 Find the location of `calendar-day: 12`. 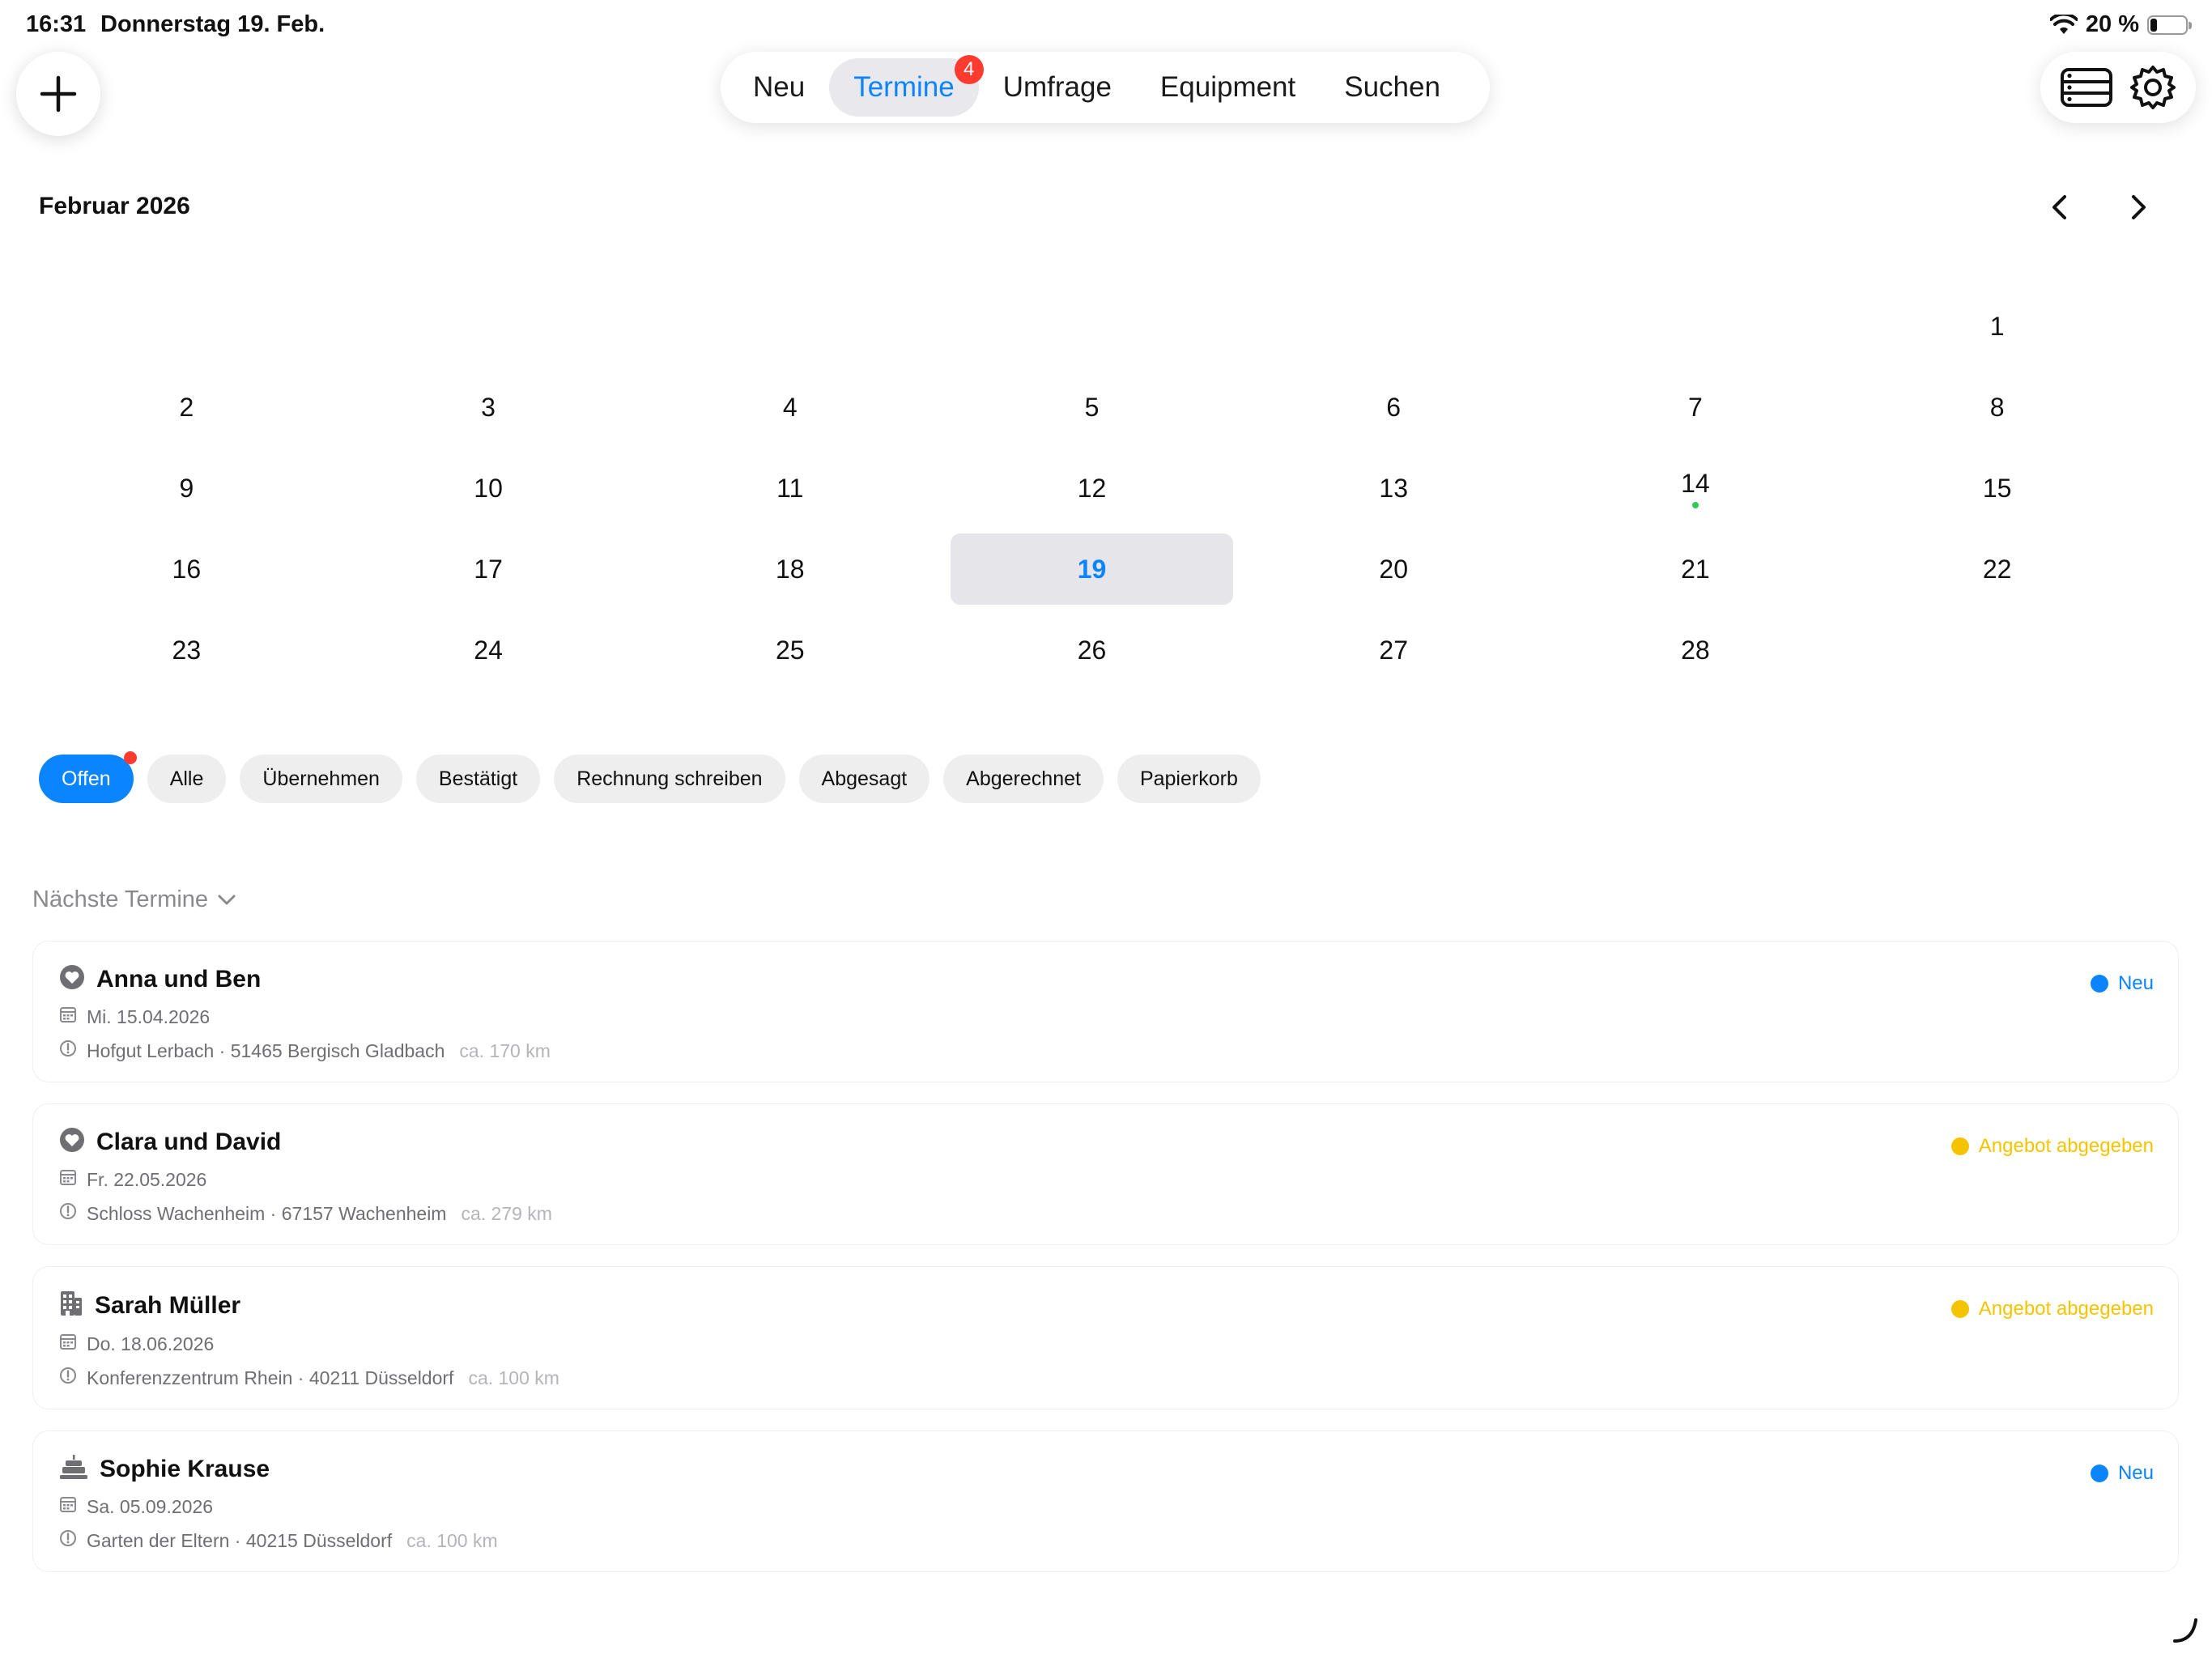

calendar-day: 12 is located at coordinates (1092, 488).